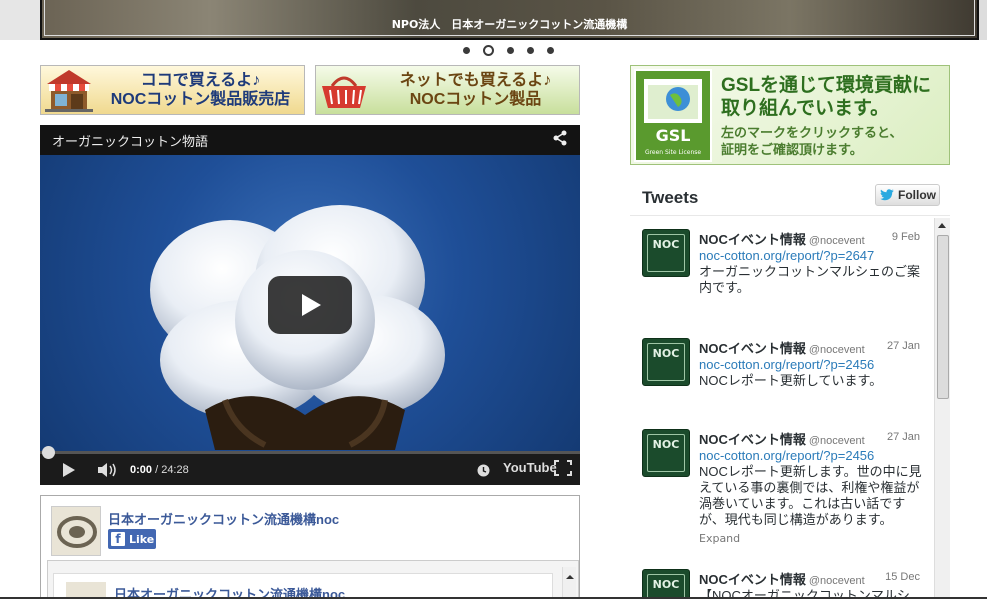  I want to click on gsl-logo-text: GSL, so click(673, 135).